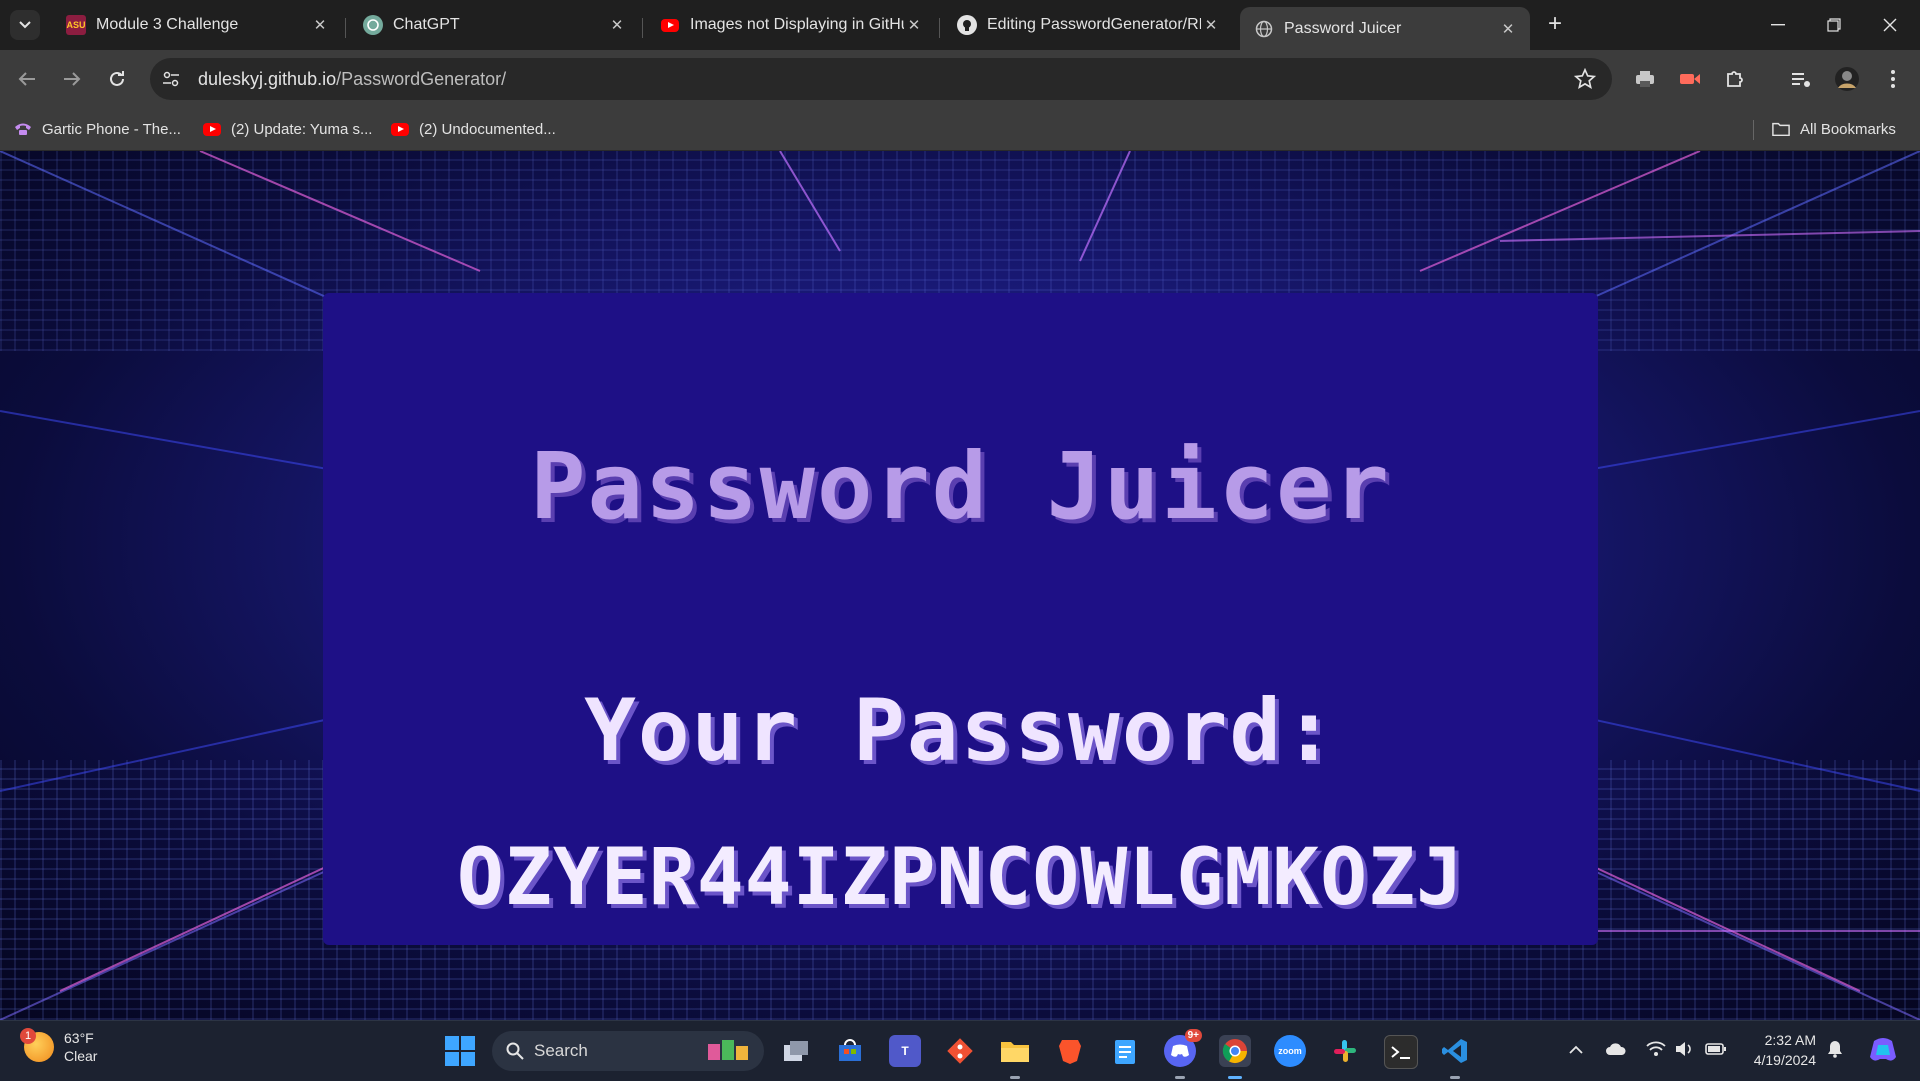  What do you see at coordinates (1684, 1049) in the screenshot?
I see `volume-icon` at bounding box center [1684, 1049].